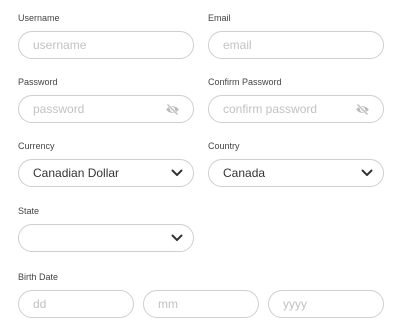 This screenshot has width=400, height=332. What do you see at coordinates (244, 173) in the screenshot?
I see `country-selected-value: Canada` at bounding box center [244, 173].